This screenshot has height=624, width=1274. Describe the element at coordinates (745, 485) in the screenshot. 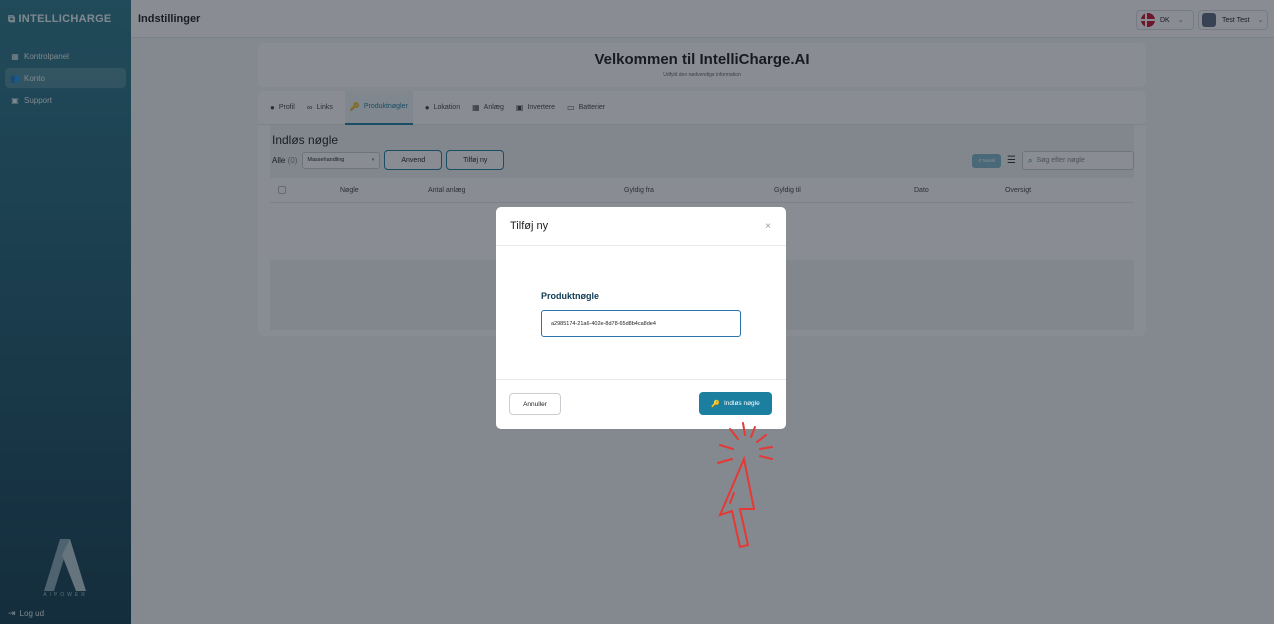

I see `annotation-arrow-icon` at that location.